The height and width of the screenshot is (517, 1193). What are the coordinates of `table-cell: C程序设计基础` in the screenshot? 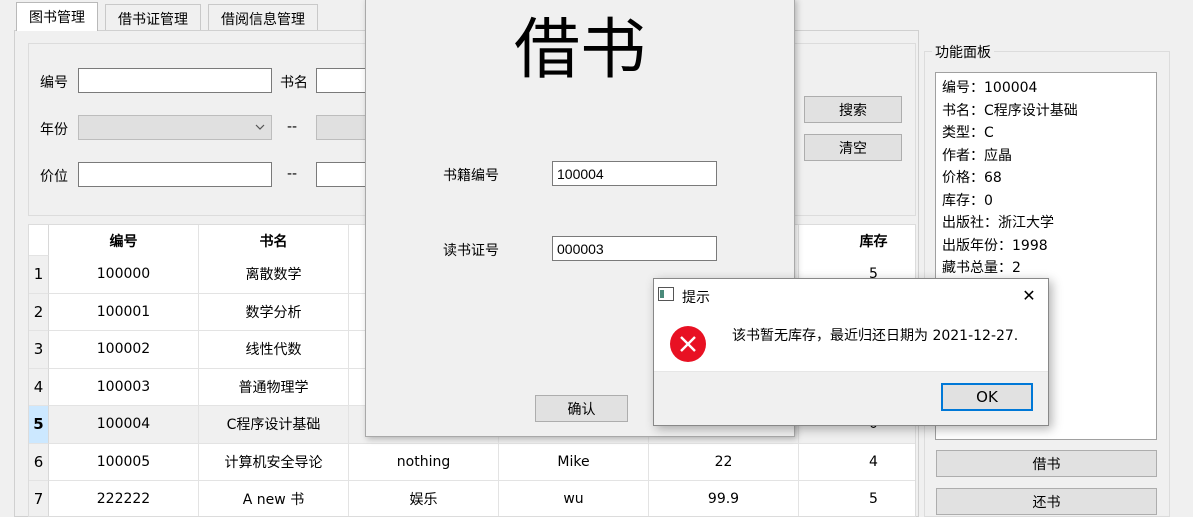 It's located at (274, 425).